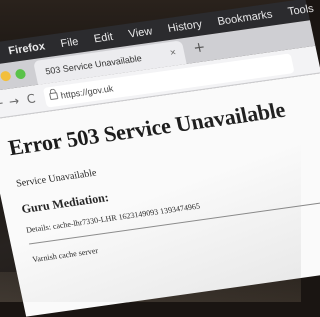 The width and height of the screenshot is (320, 317). What do you see at coordinates (199, 47) in the screenshot?
I see `new-tab-button: +` at bounding box center [199, 47].